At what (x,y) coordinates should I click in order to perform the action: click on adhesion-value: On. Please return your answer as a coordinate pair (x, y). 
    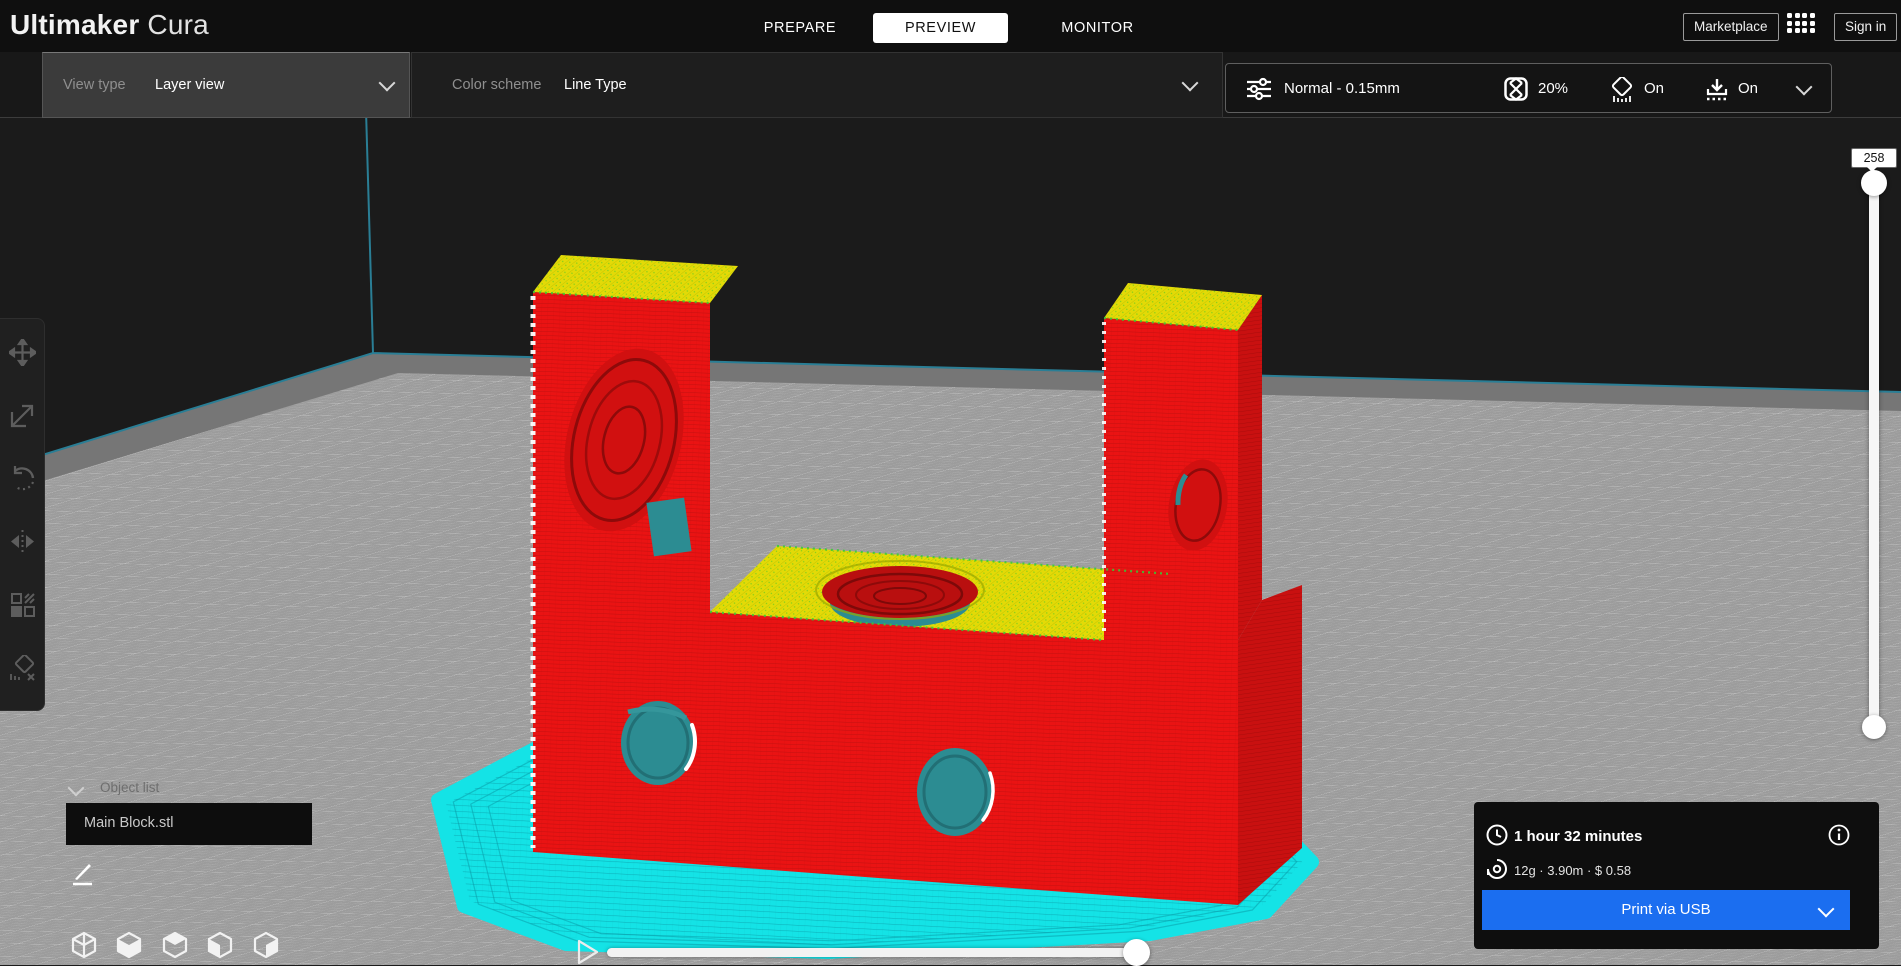
    Looking at the image, I should click on (1748, 88).